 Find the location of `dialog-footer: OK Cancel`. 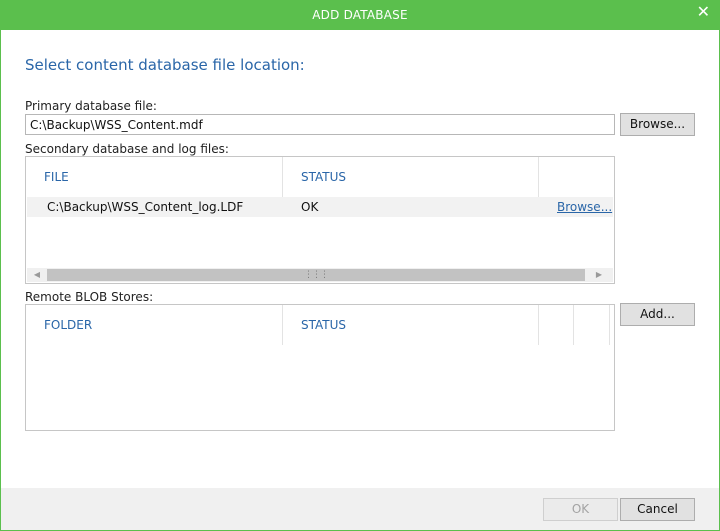

dialog-footer: OK Cancel is located at coordinates (360, 509).